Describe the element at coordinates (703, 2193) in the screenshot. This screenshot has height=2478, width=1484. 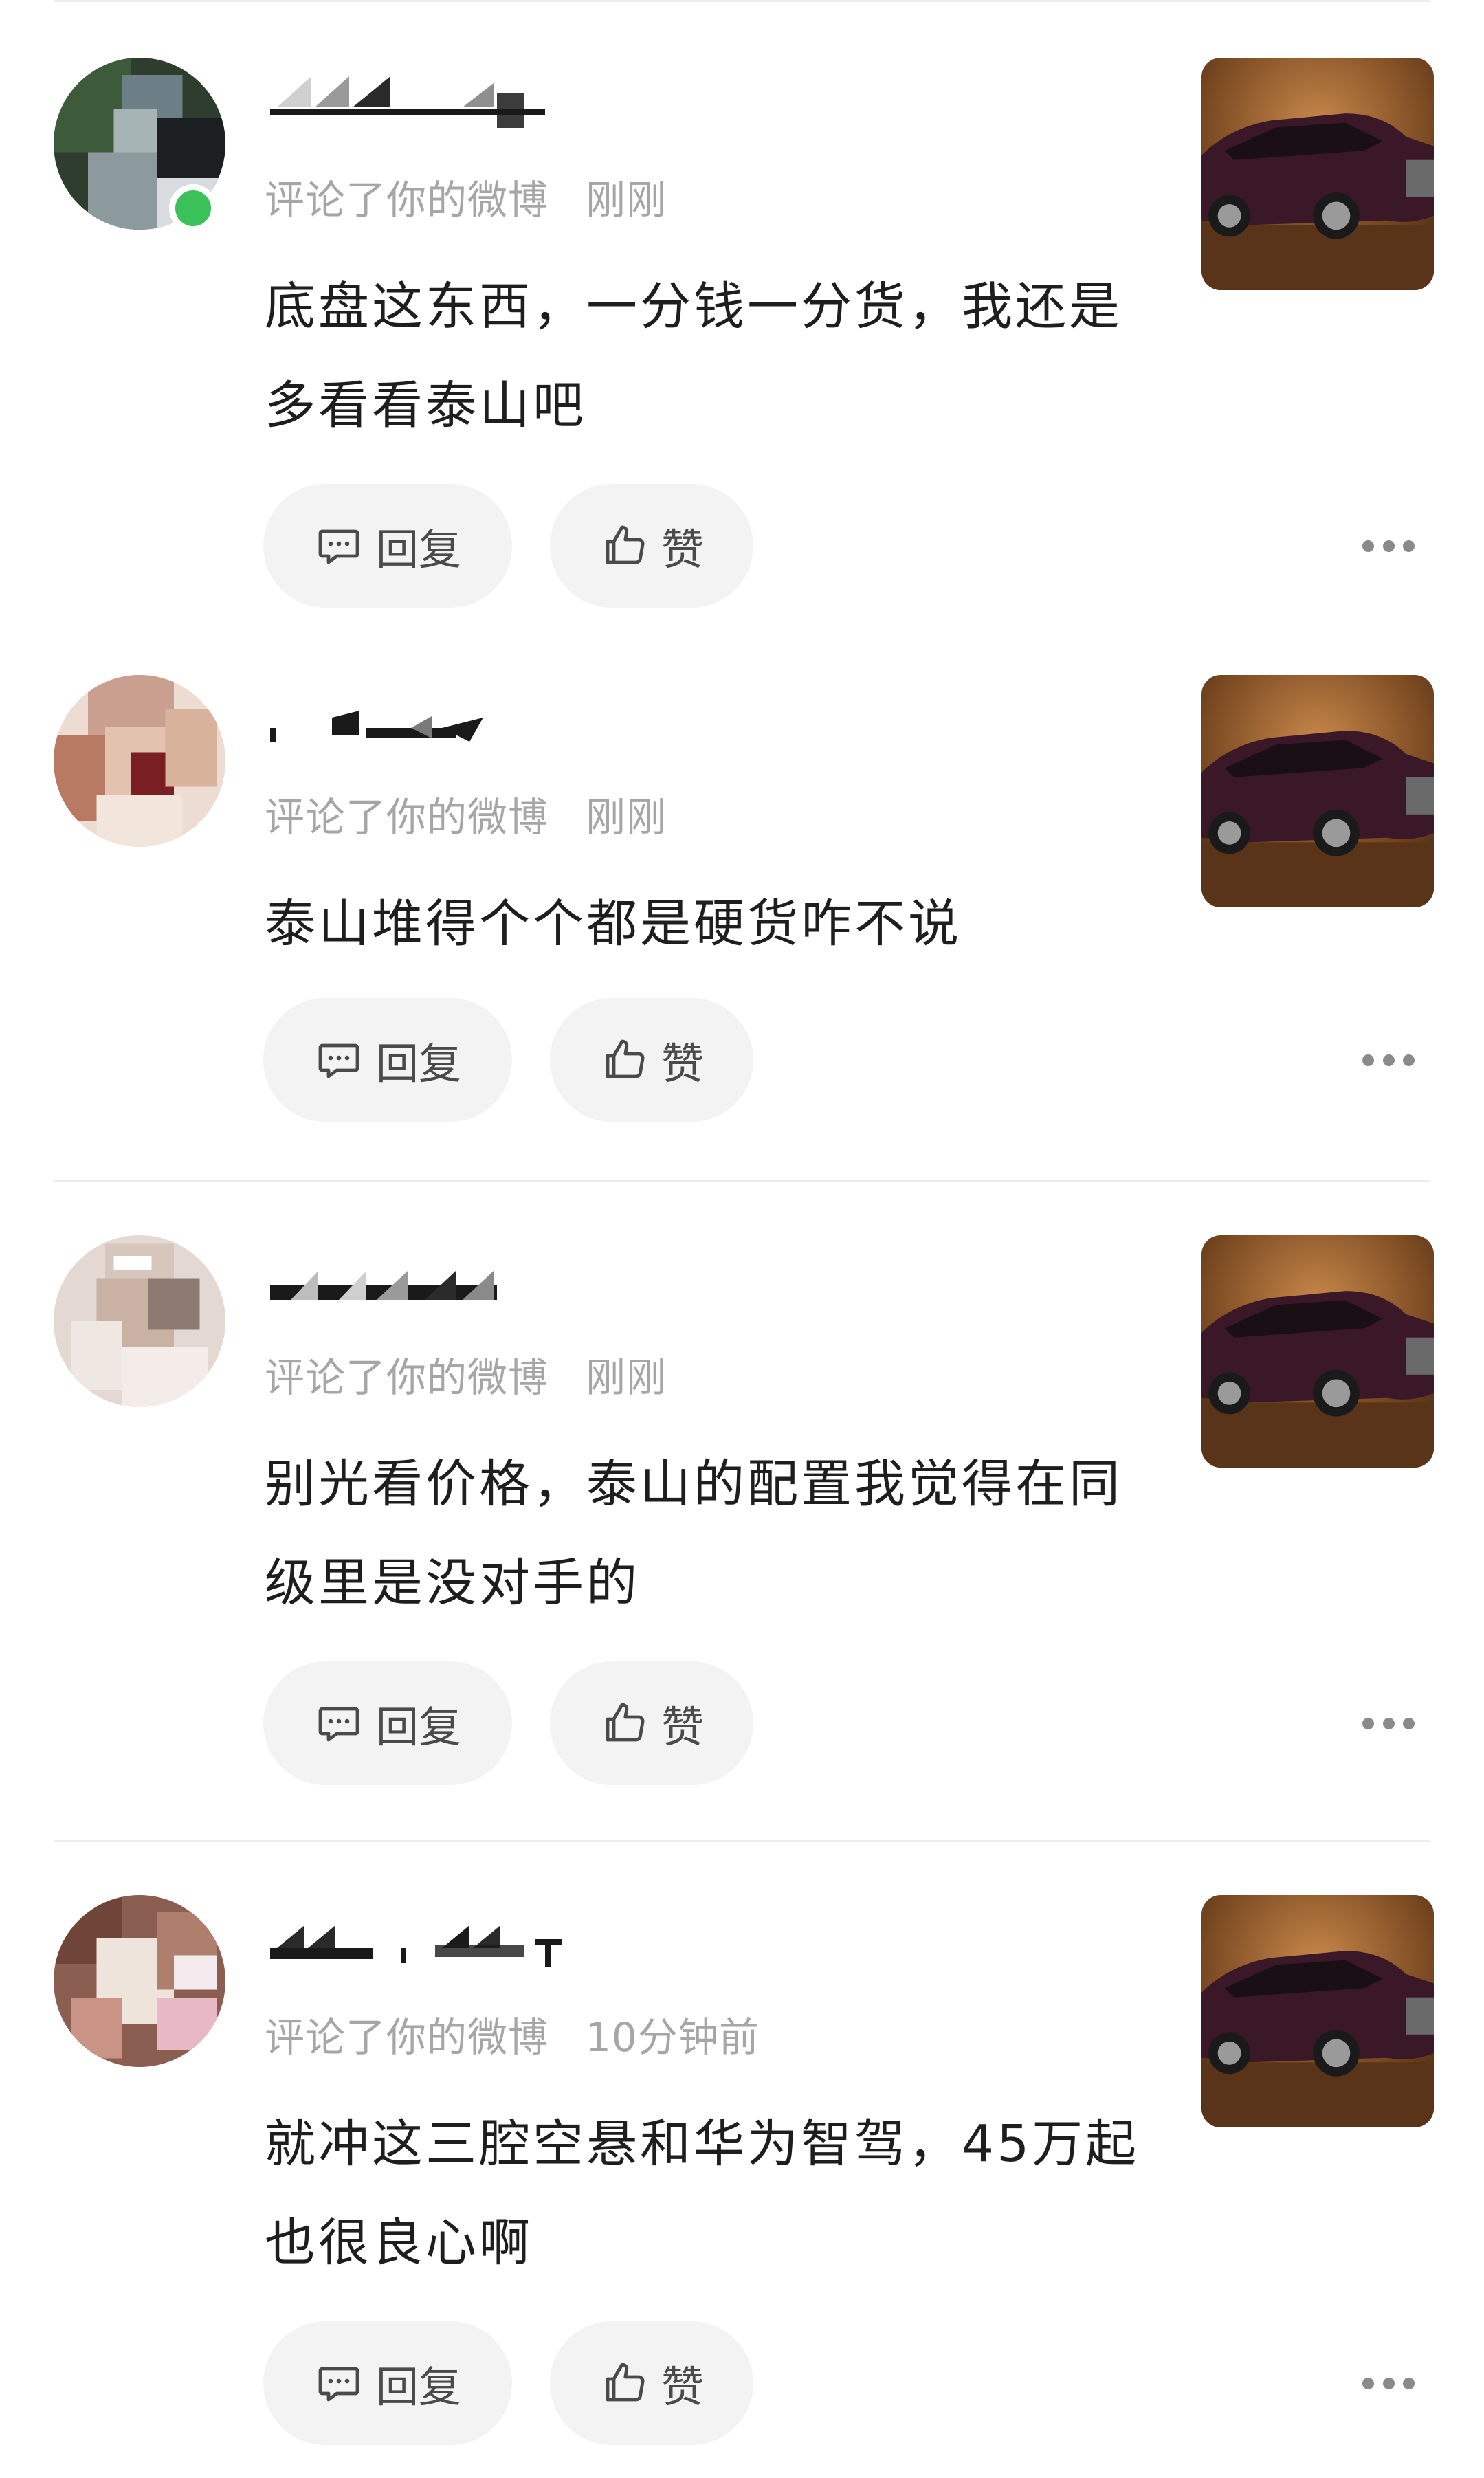
I see `comment-text: 就冲这三腔空悬和华为智驾，45万起也很良心啊` at that location.